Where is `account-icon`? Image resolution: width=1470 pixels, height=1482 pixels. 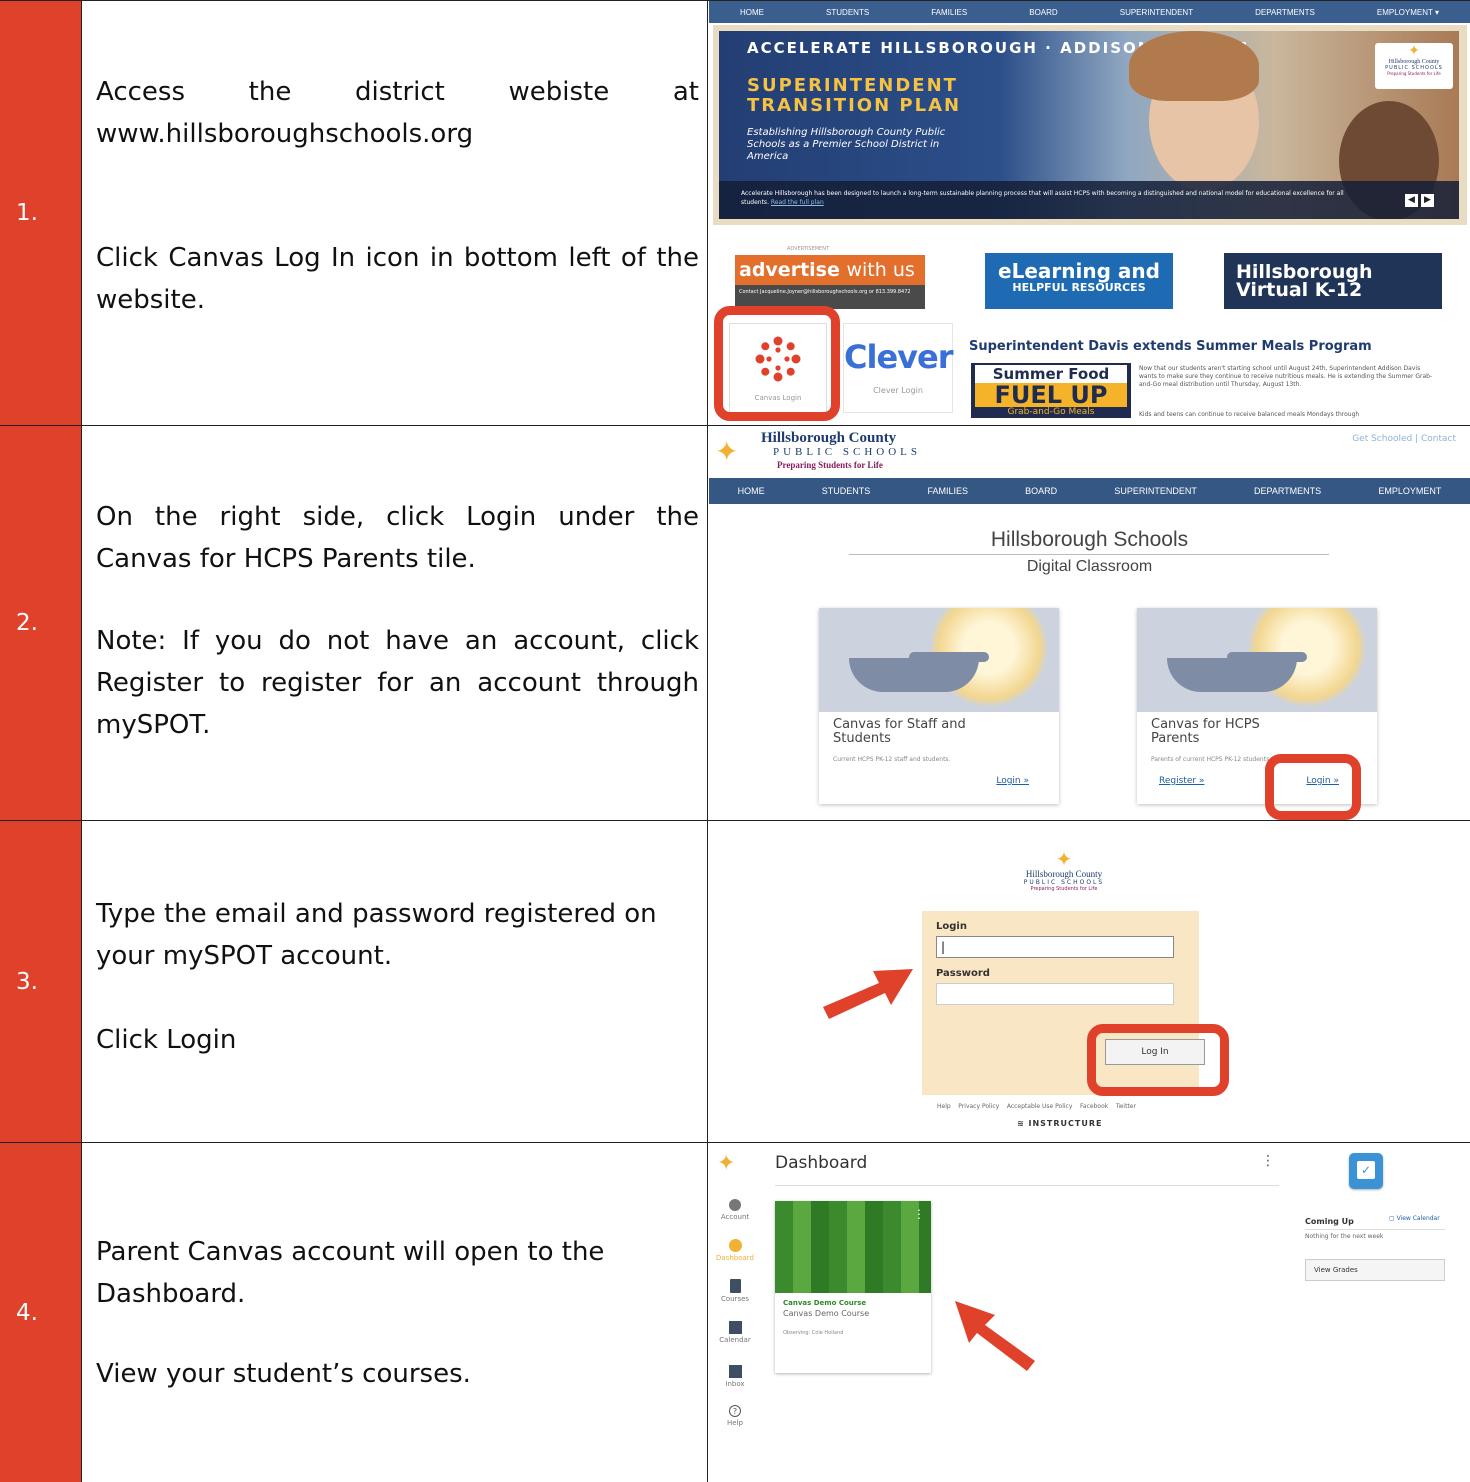 account-icon is located at coordinates (735, 1205).